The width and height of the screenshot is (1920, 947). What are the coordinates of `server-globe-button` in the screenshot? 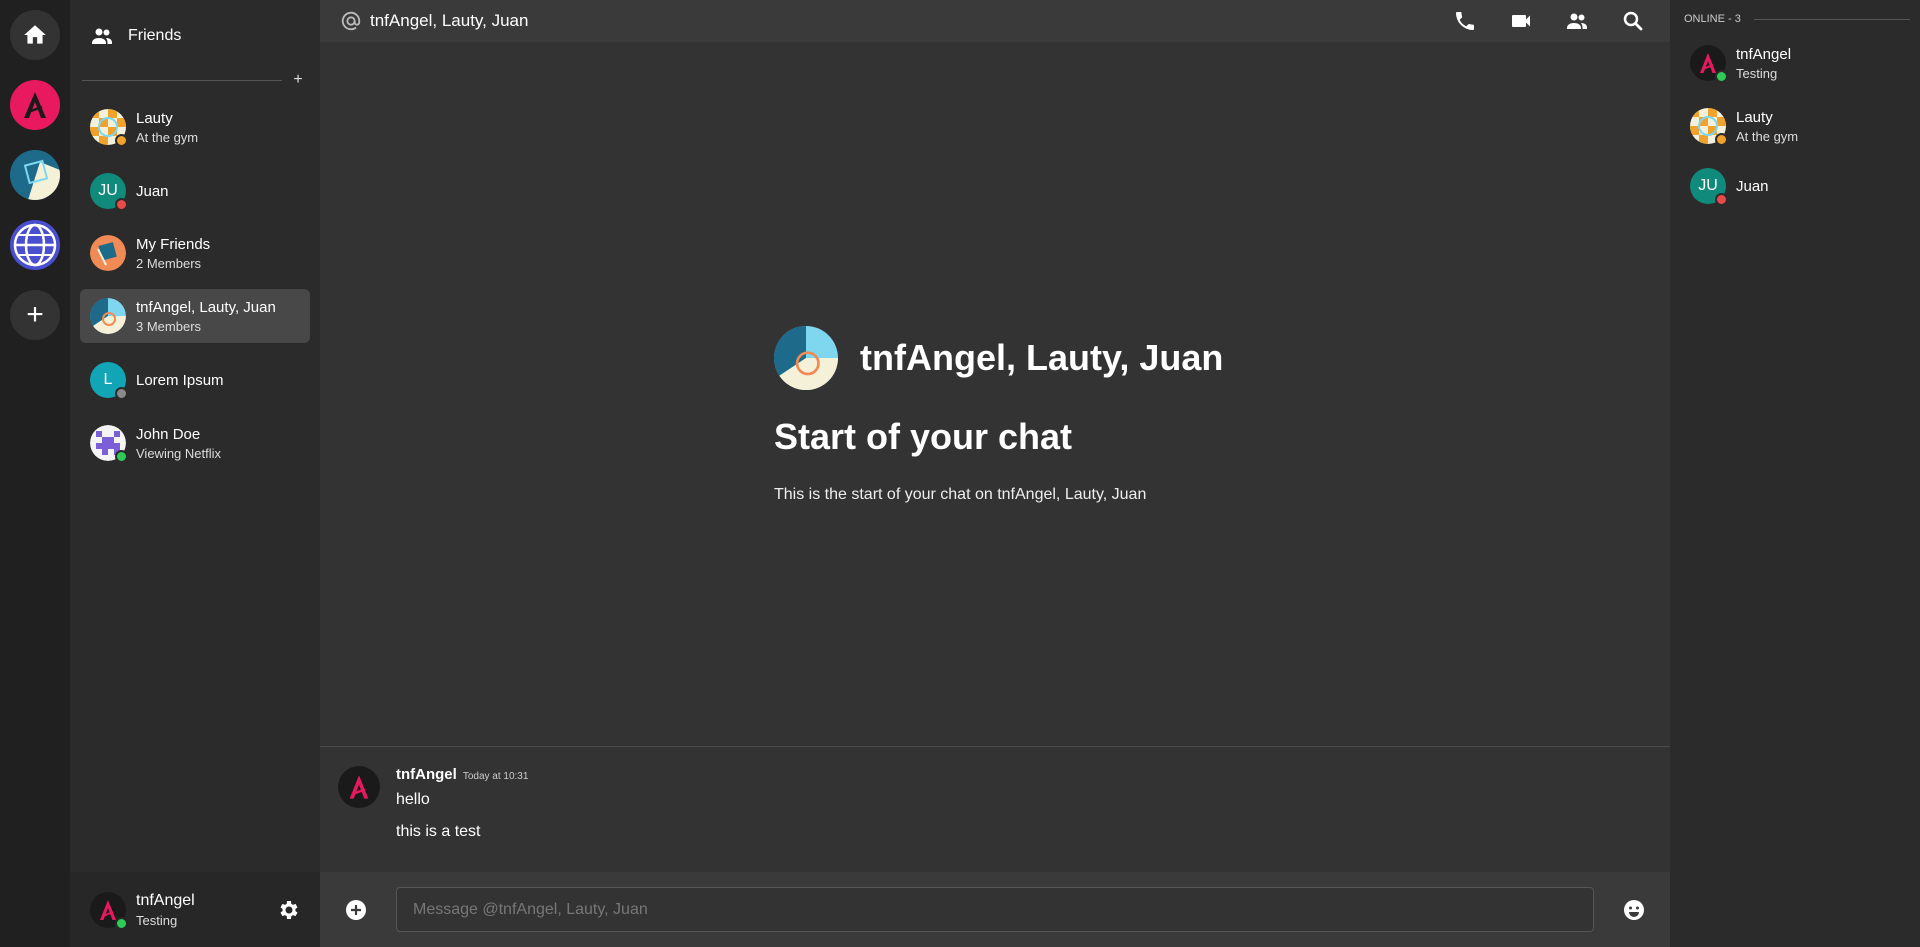 It's located at (35, 245).